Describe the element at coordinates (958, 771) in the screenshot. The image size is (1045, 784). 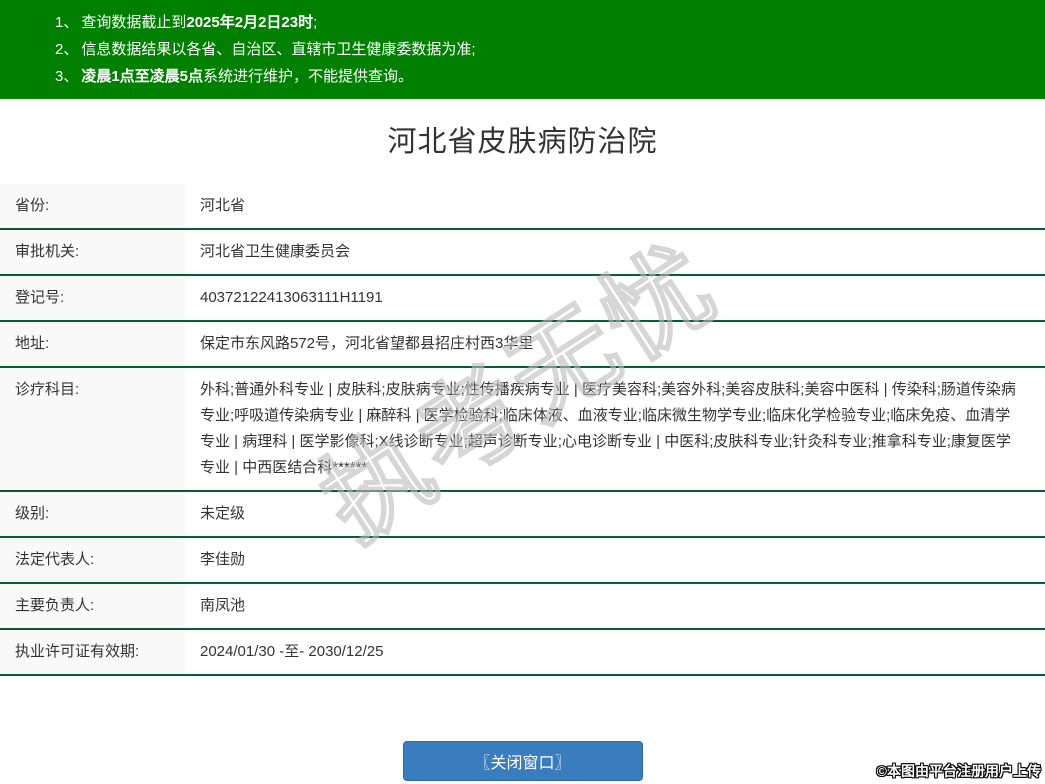
I see `upload-credit-text: ©本图由平台注册用户上传` at that location.